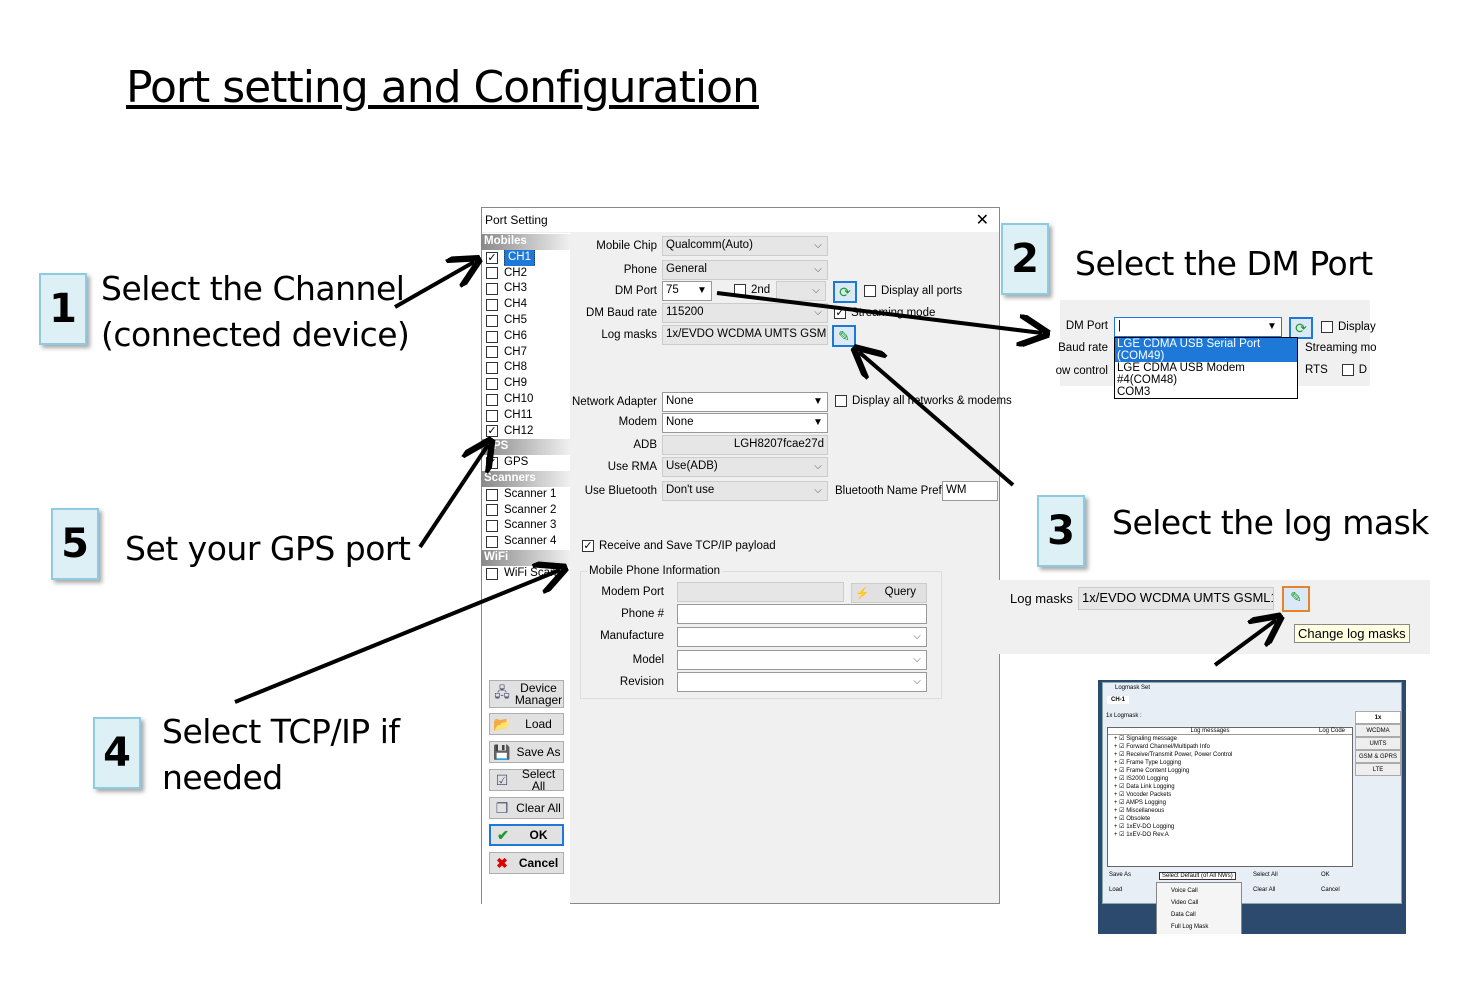 The height and width of the screenshot is (996, 1478). Describe the element at coordinates (1378, 756) in the screenshot. I see `network-tab: GSM & GPRS` at that location.